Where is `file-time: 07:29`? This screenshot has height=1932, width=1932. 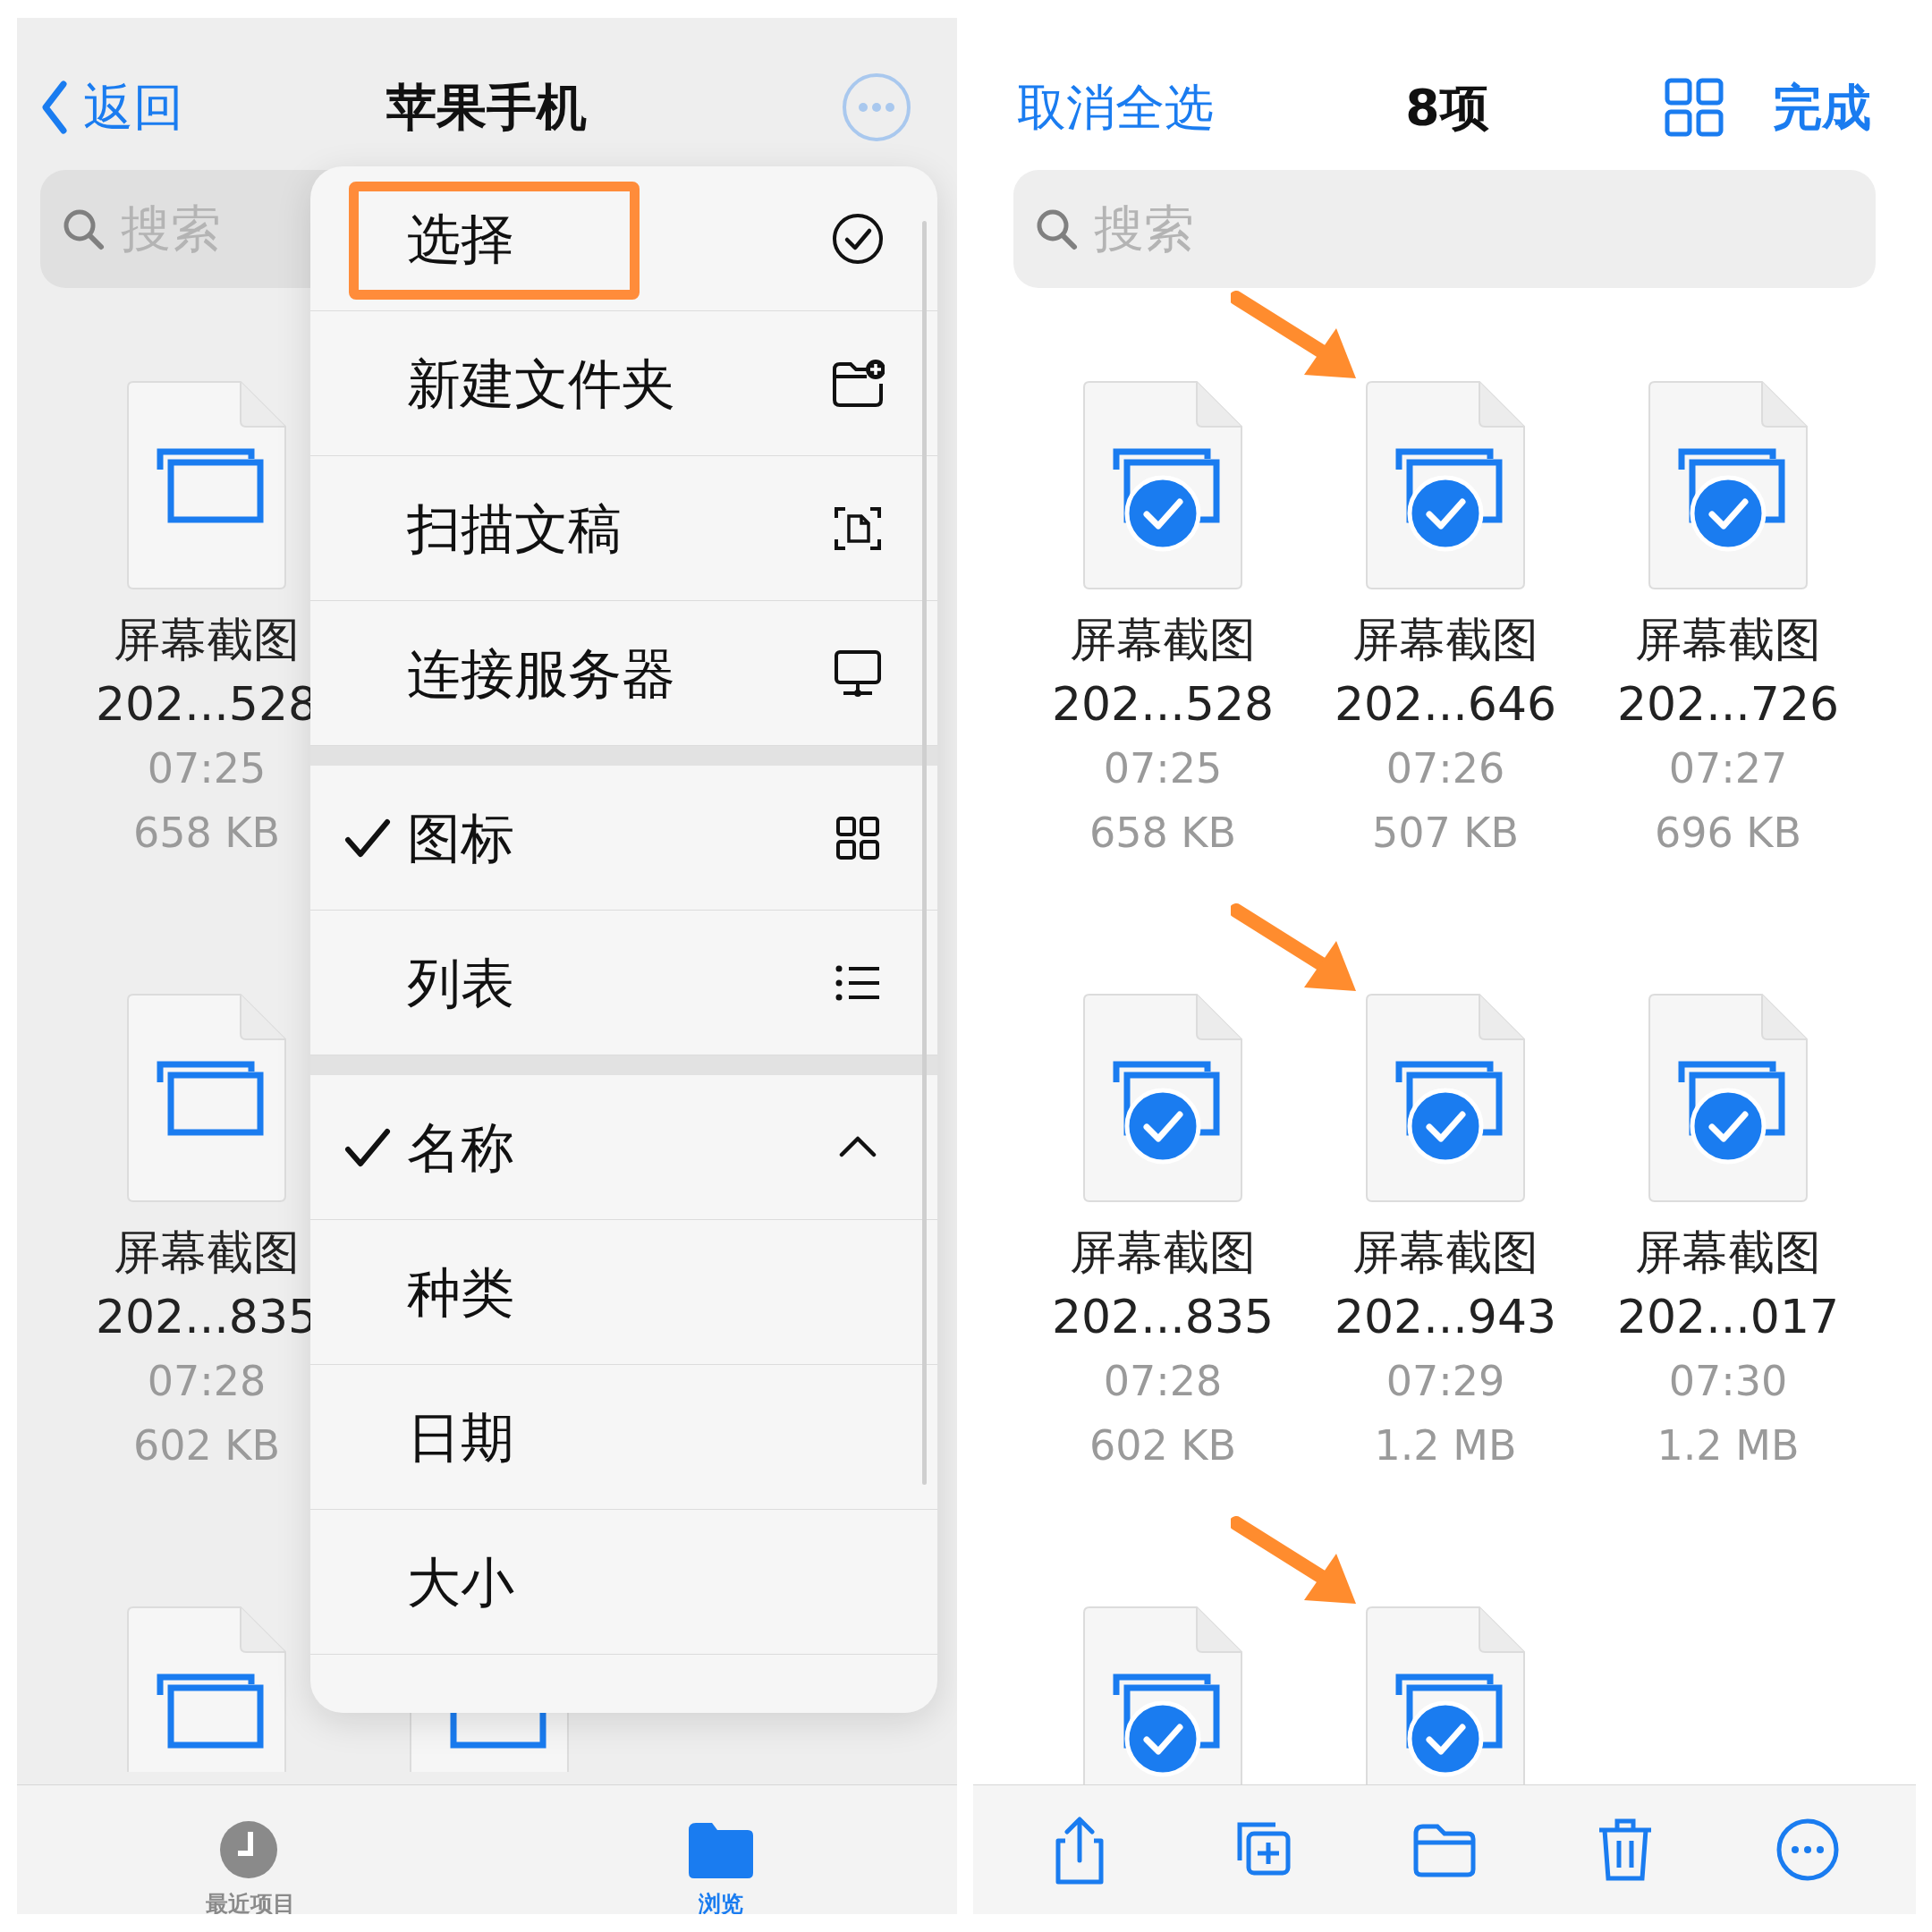
file-time: 07:29 is located at coordinates (1445, 1381).